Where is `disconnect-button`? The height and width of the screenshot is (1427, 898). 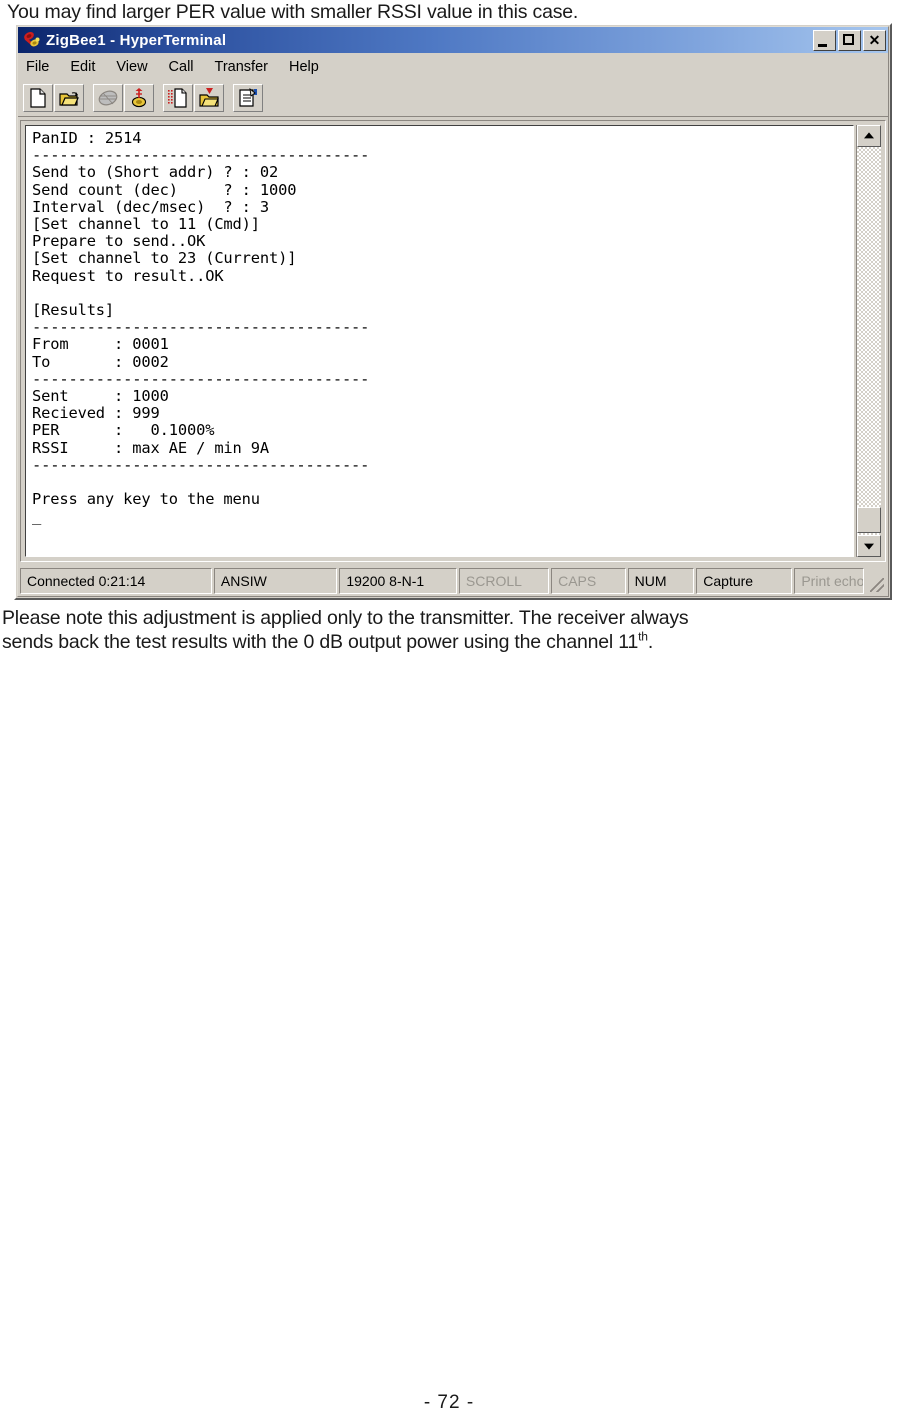
disconnect-button is located at coordinates (108, 97).